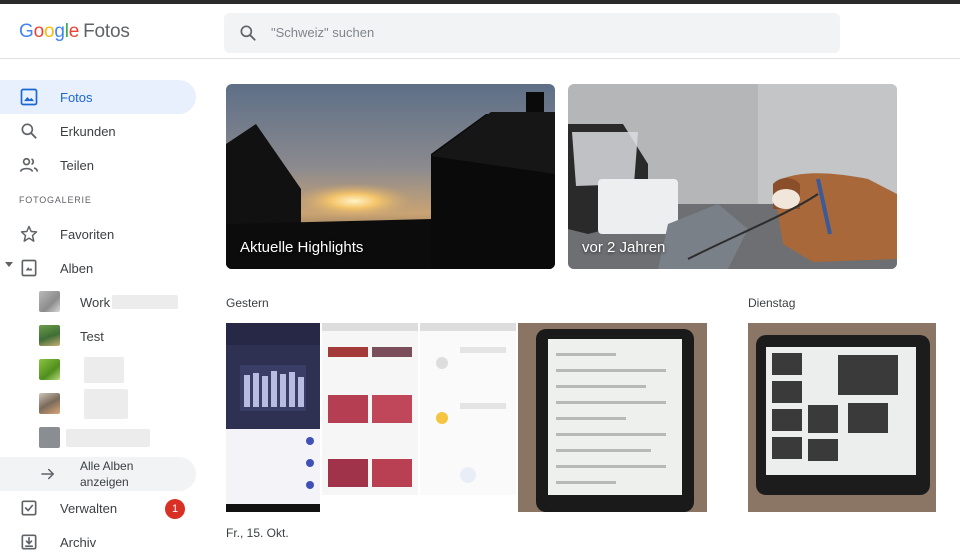  I want to click on show-all-albums-button: Alle Alben anzeigen, so click(98, 474).